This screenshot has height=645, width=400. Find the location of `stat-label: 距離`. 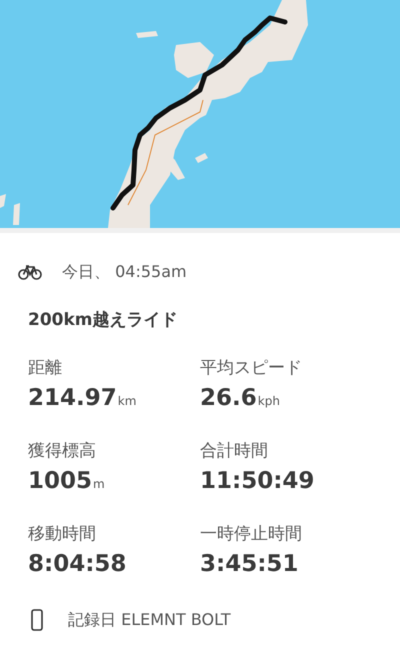

stat-label: 距離 is located at coordinates (45, 368).